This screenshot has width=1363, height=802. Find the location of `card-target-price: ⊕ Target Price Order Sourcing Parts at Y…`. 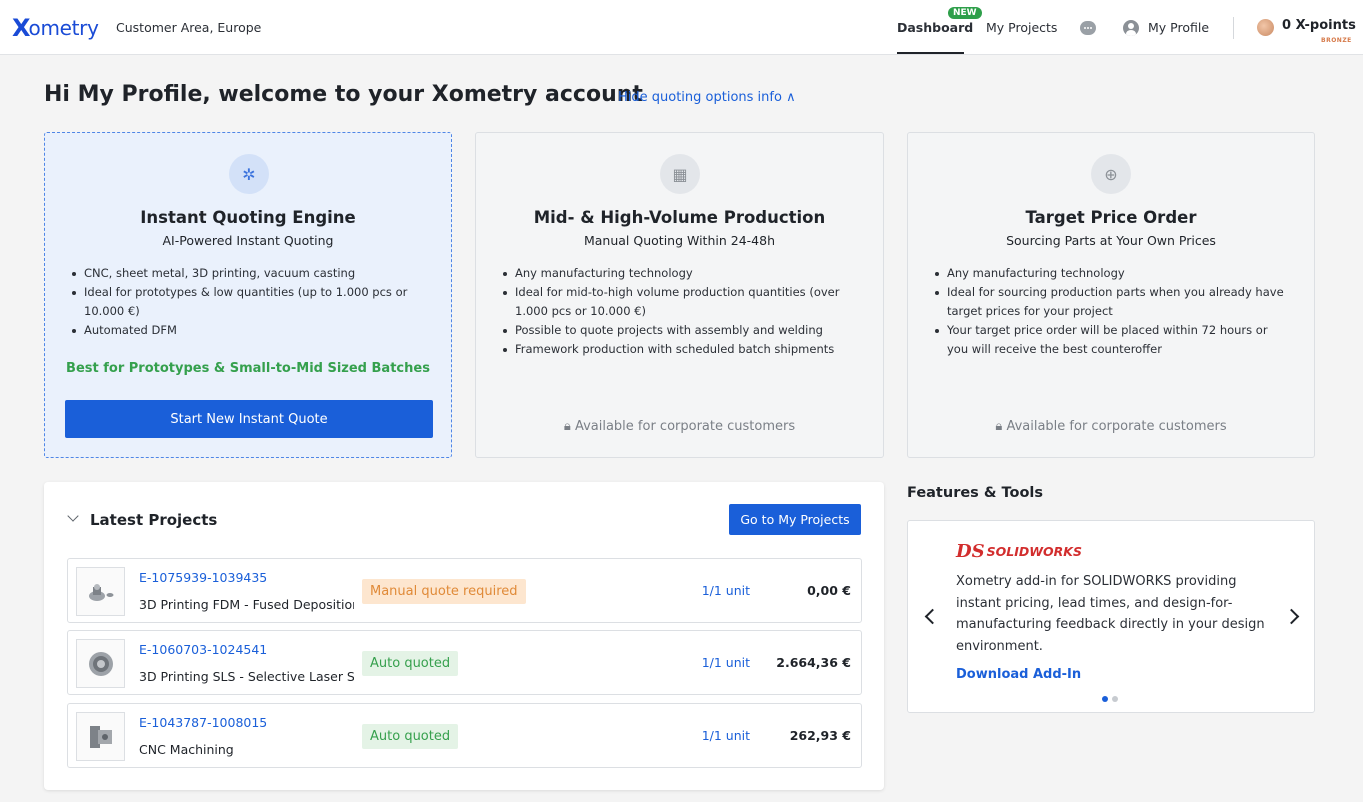

card-target-price: ⊕ Target Price Order Sourcing Parts at Y… is located at coordinates (1111, 295).